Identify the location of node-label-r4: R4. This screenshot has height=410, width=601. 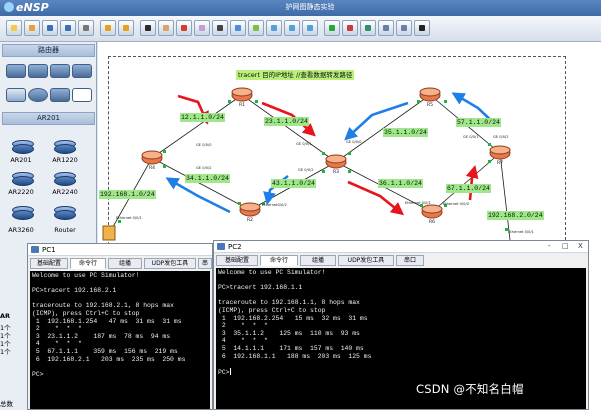
(152, 168).